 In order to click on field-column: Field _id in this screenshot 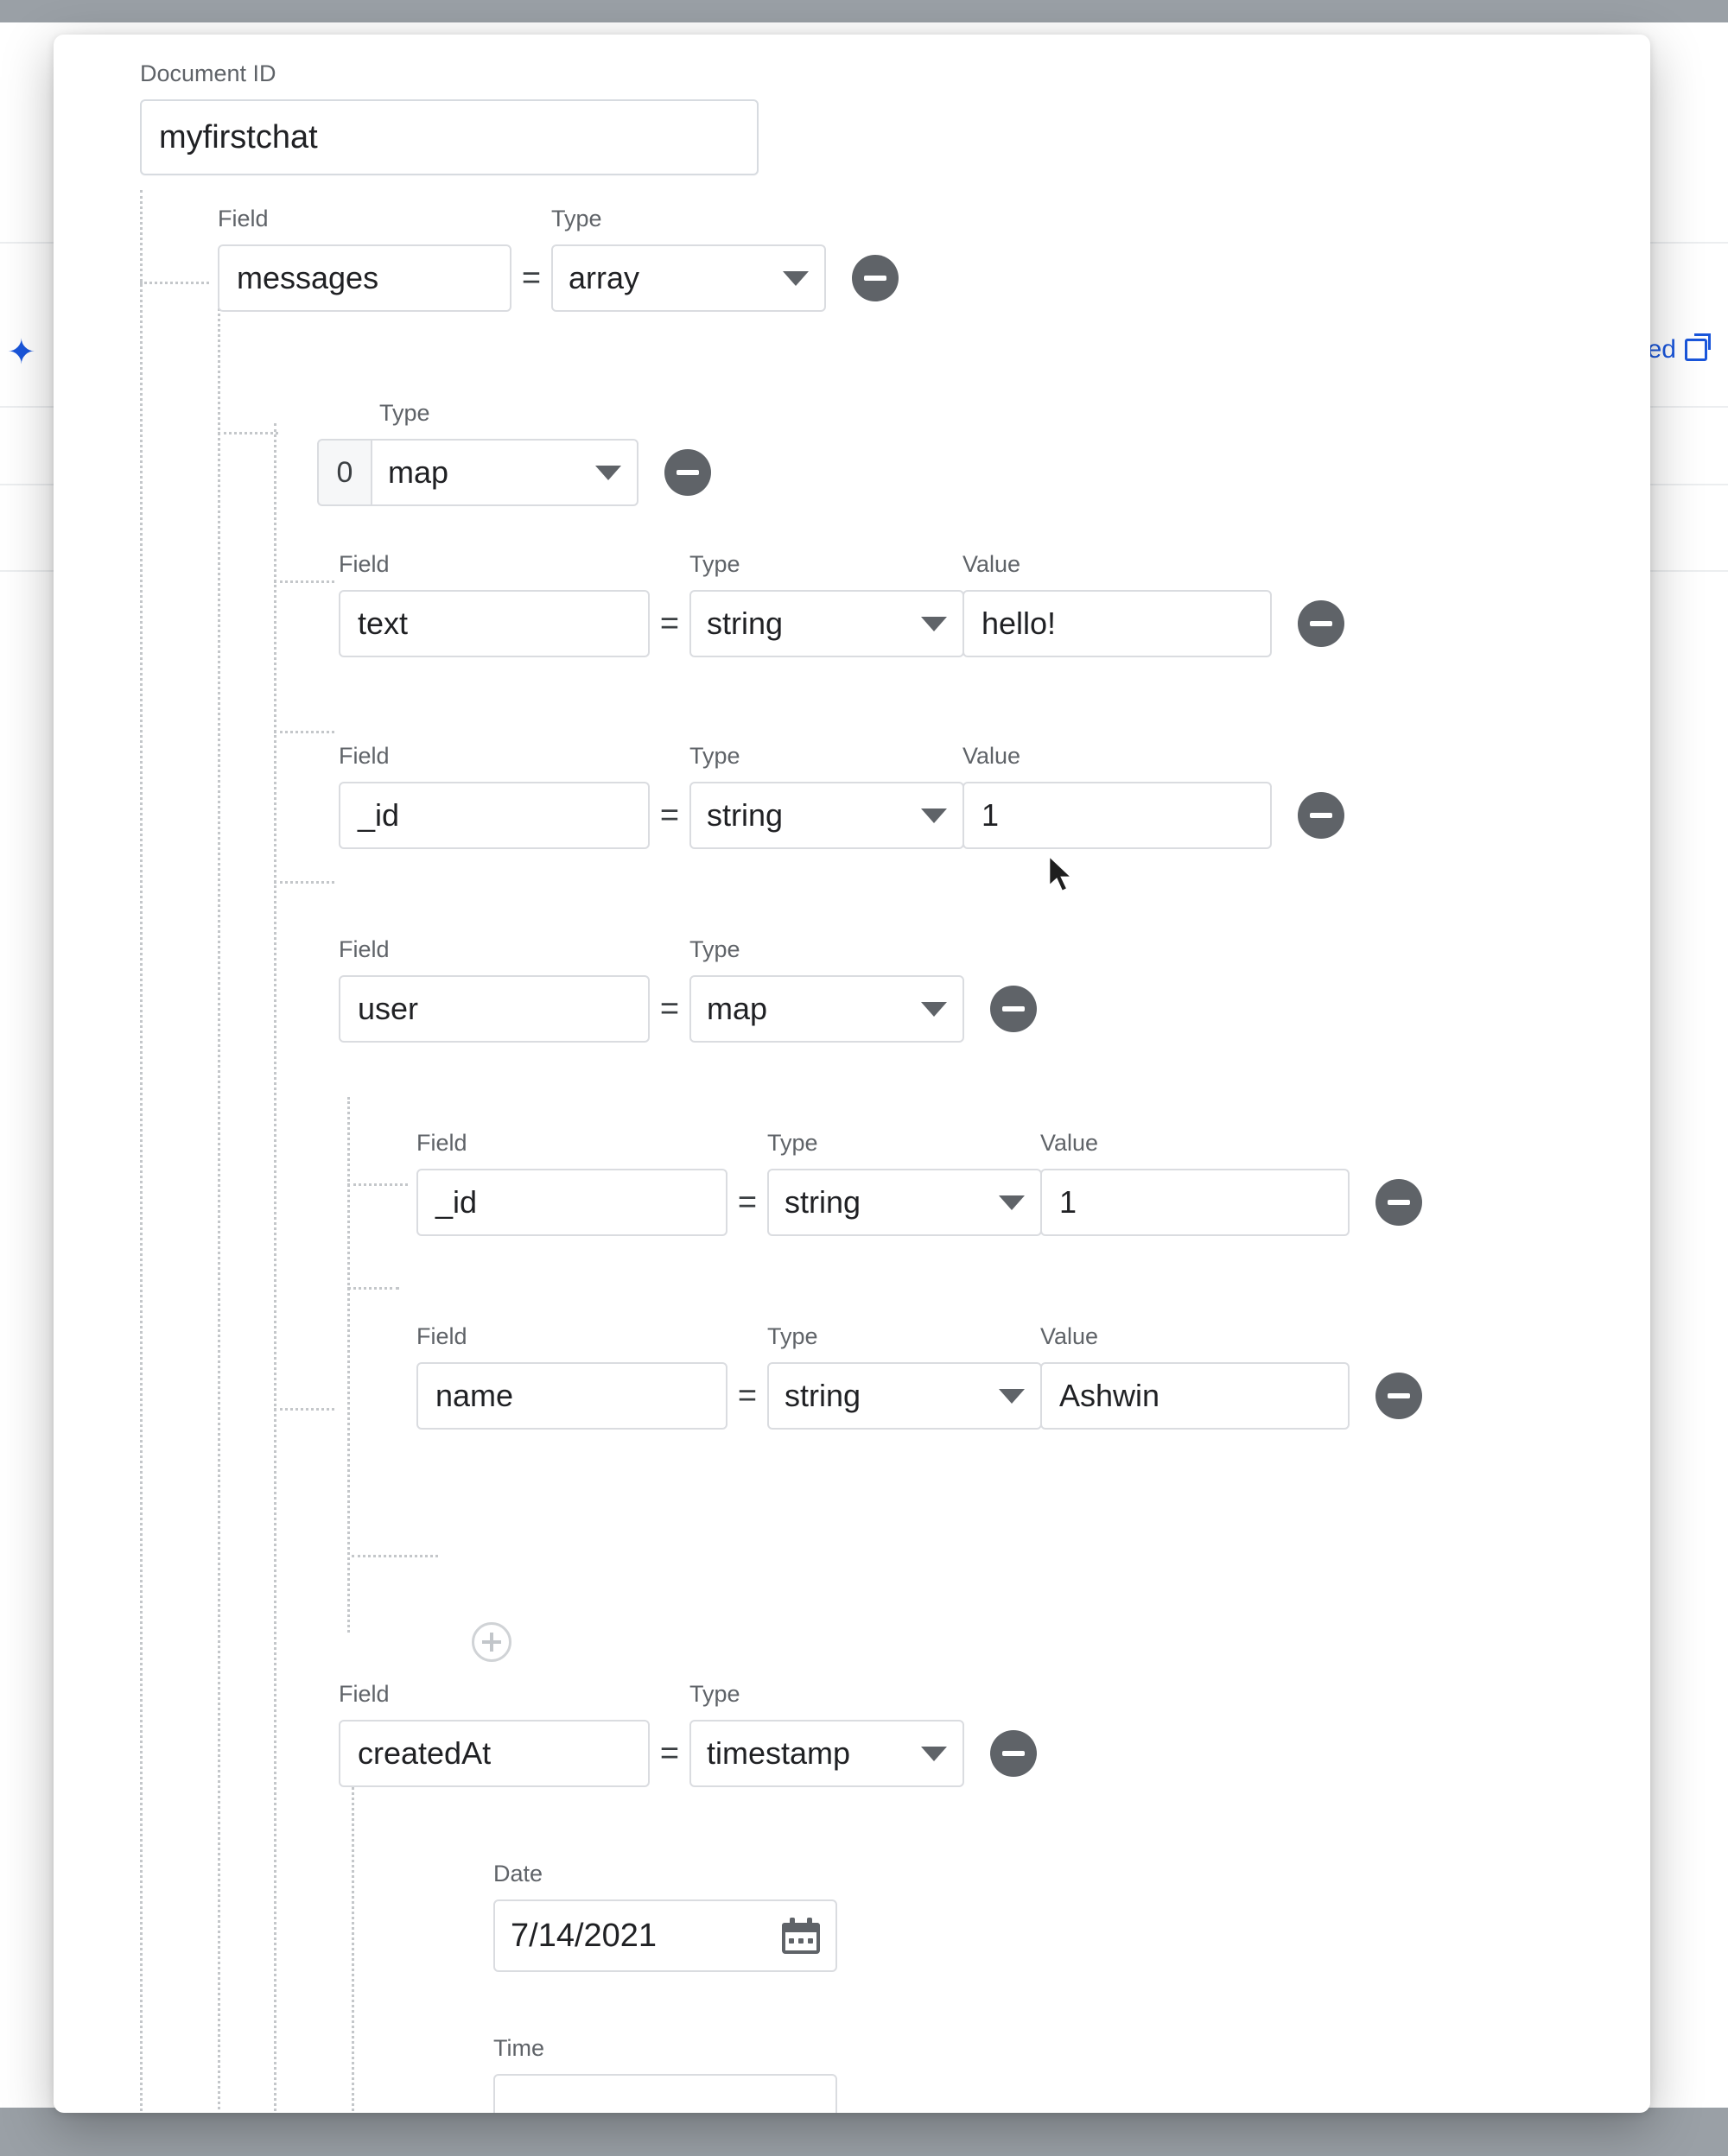, I will do `click(571, 1184)`.